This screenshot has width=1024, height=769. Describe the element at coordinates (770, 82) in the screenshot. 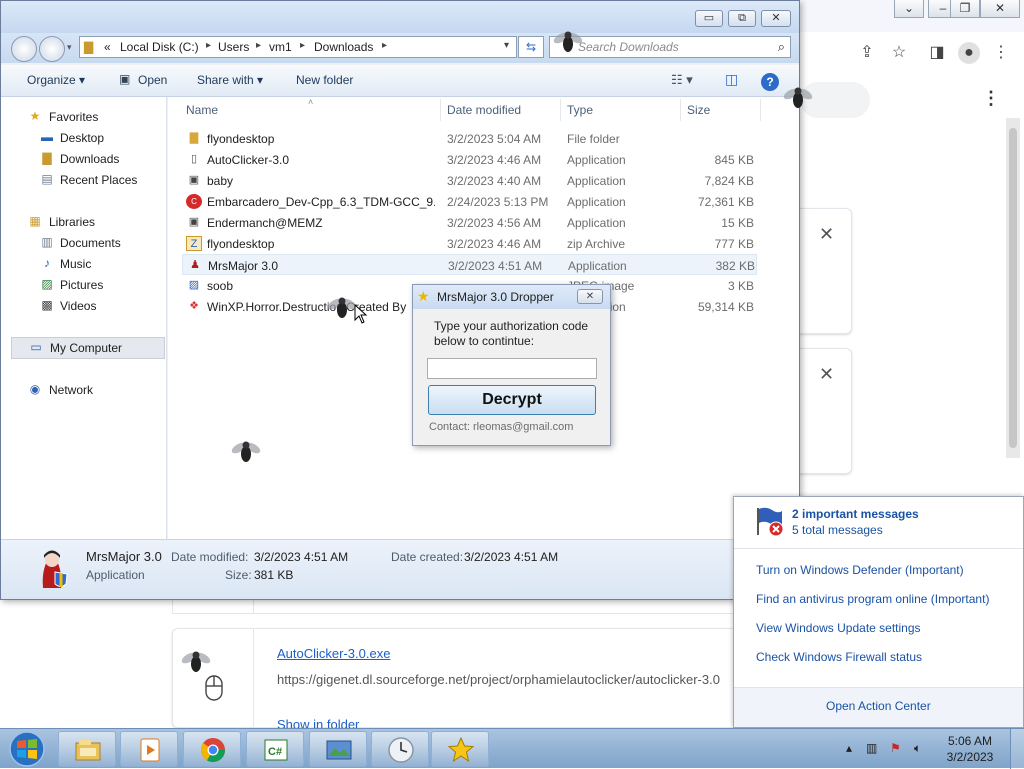

I see `help-icon: ?` at that location.